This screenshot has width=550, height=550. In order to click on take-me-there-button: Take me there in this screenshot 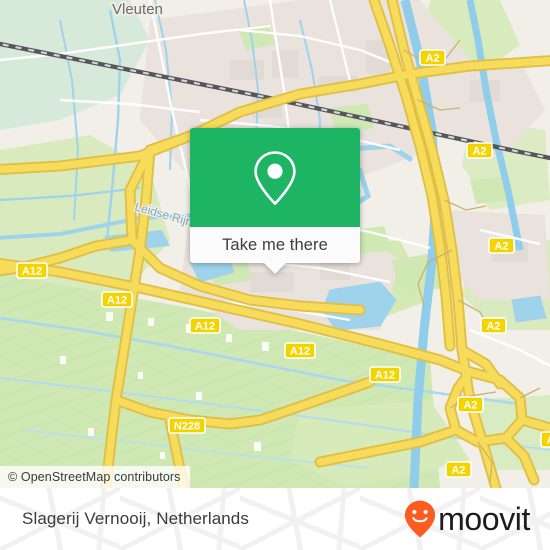, I will do `click(275, 250)`.